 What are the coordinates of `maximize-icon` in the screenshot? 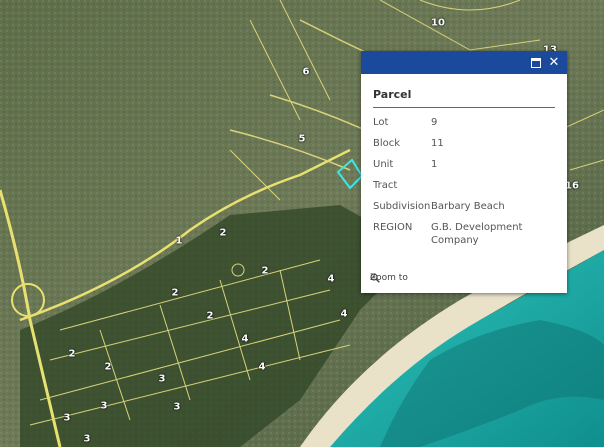 It's located at (536, 62).